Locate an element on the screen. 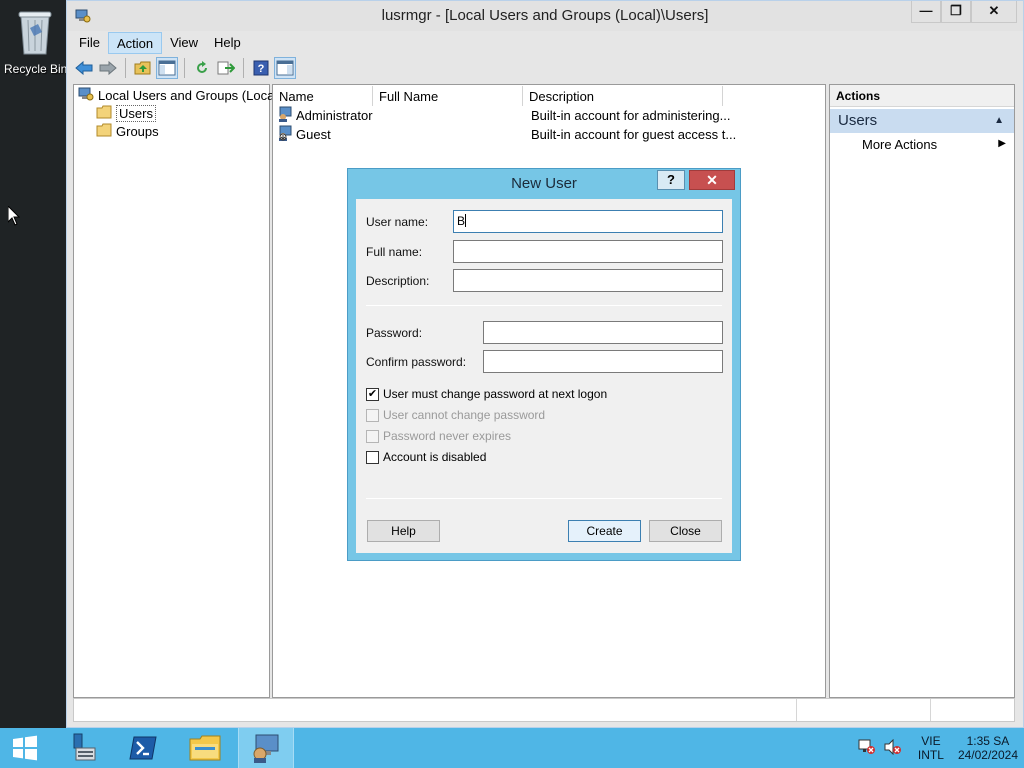  dialog-close-button: ✕ is located at coordinates (712, 180).